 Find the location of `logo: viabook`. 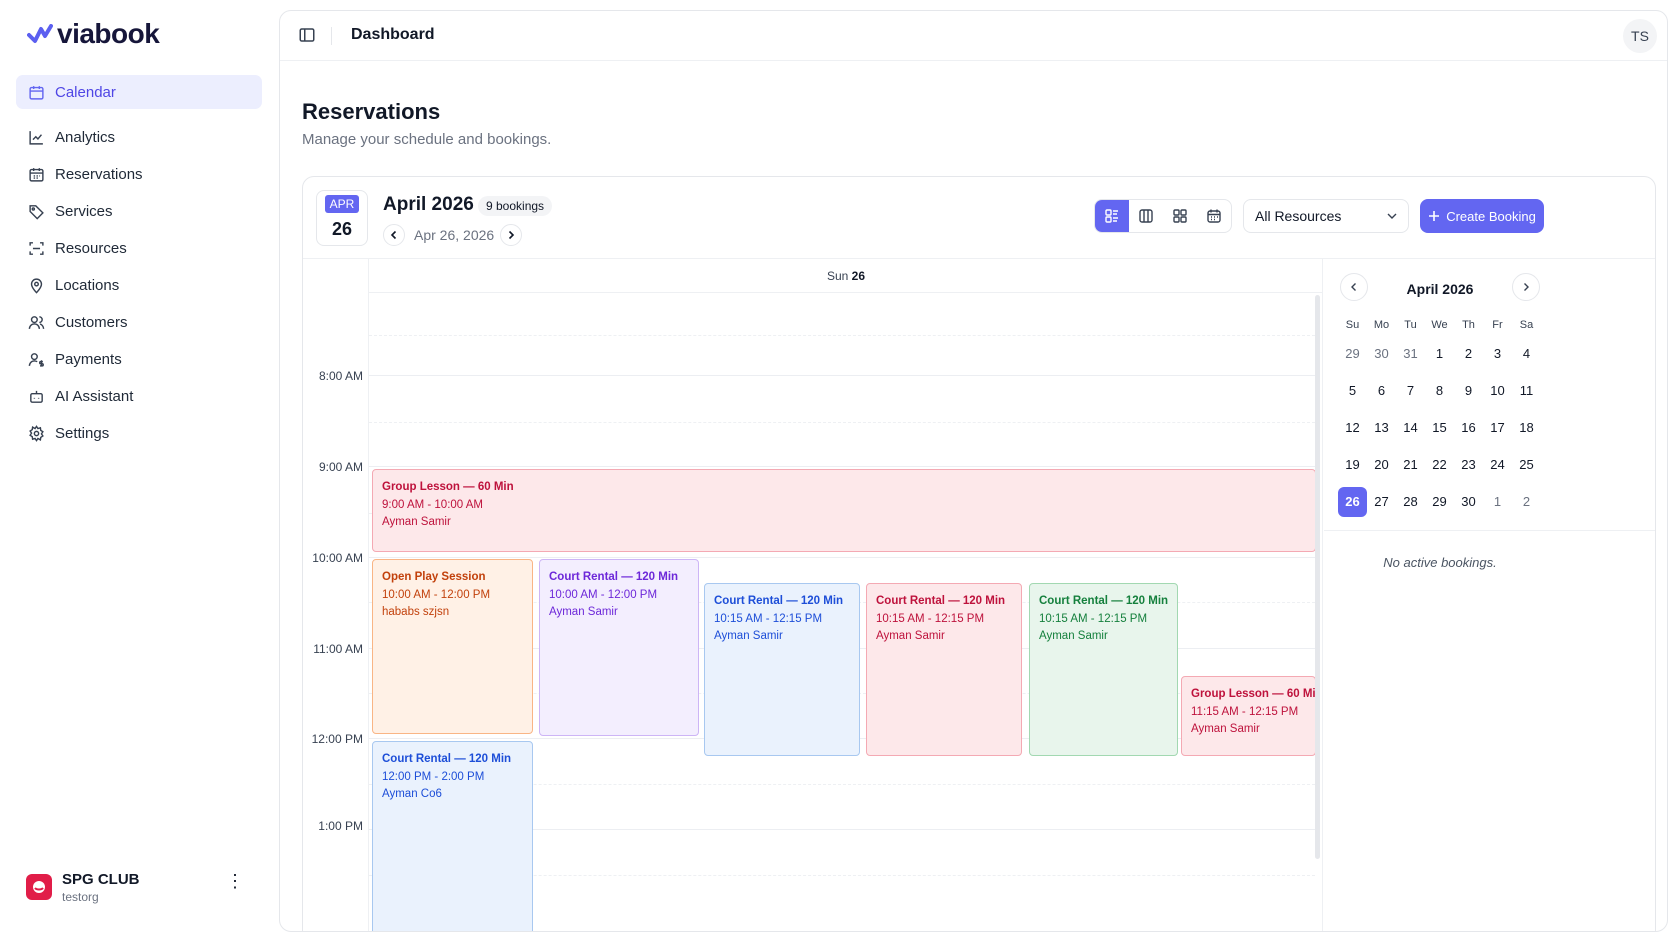

logo: viabook is located at coordinates (93, 34).